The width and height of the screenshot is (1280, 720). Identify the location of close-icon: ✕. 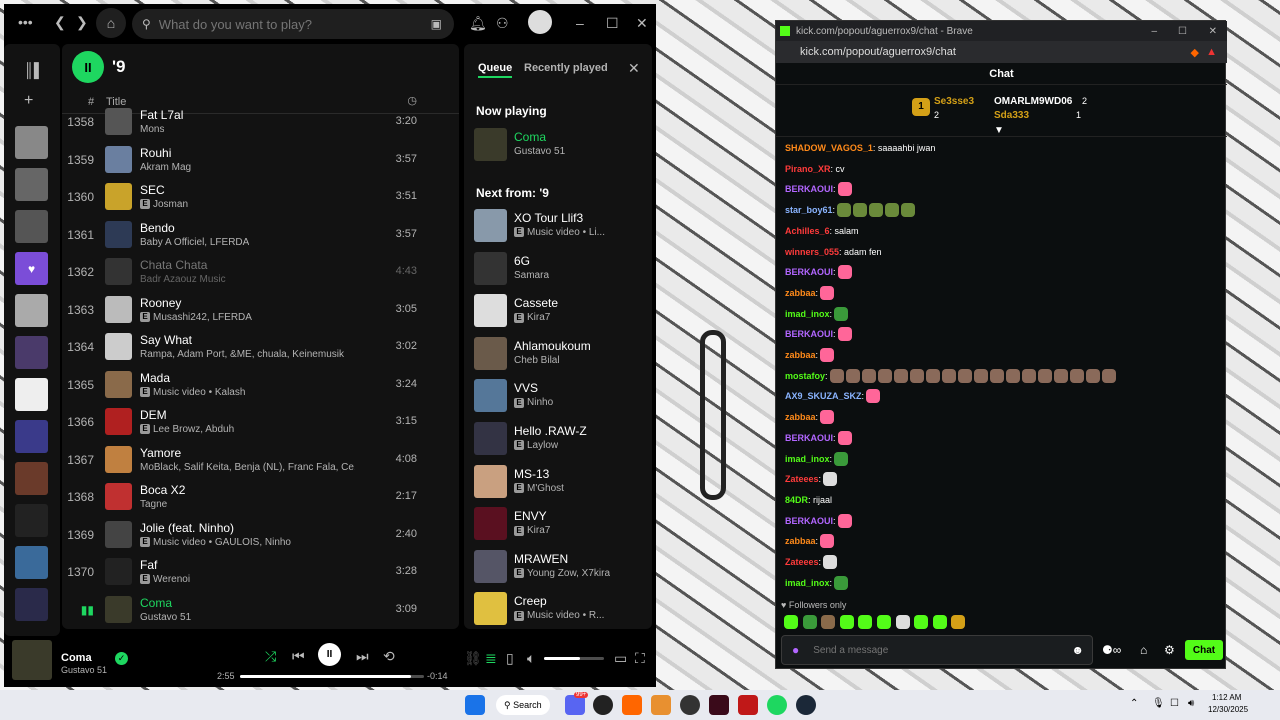
(1213, 31).